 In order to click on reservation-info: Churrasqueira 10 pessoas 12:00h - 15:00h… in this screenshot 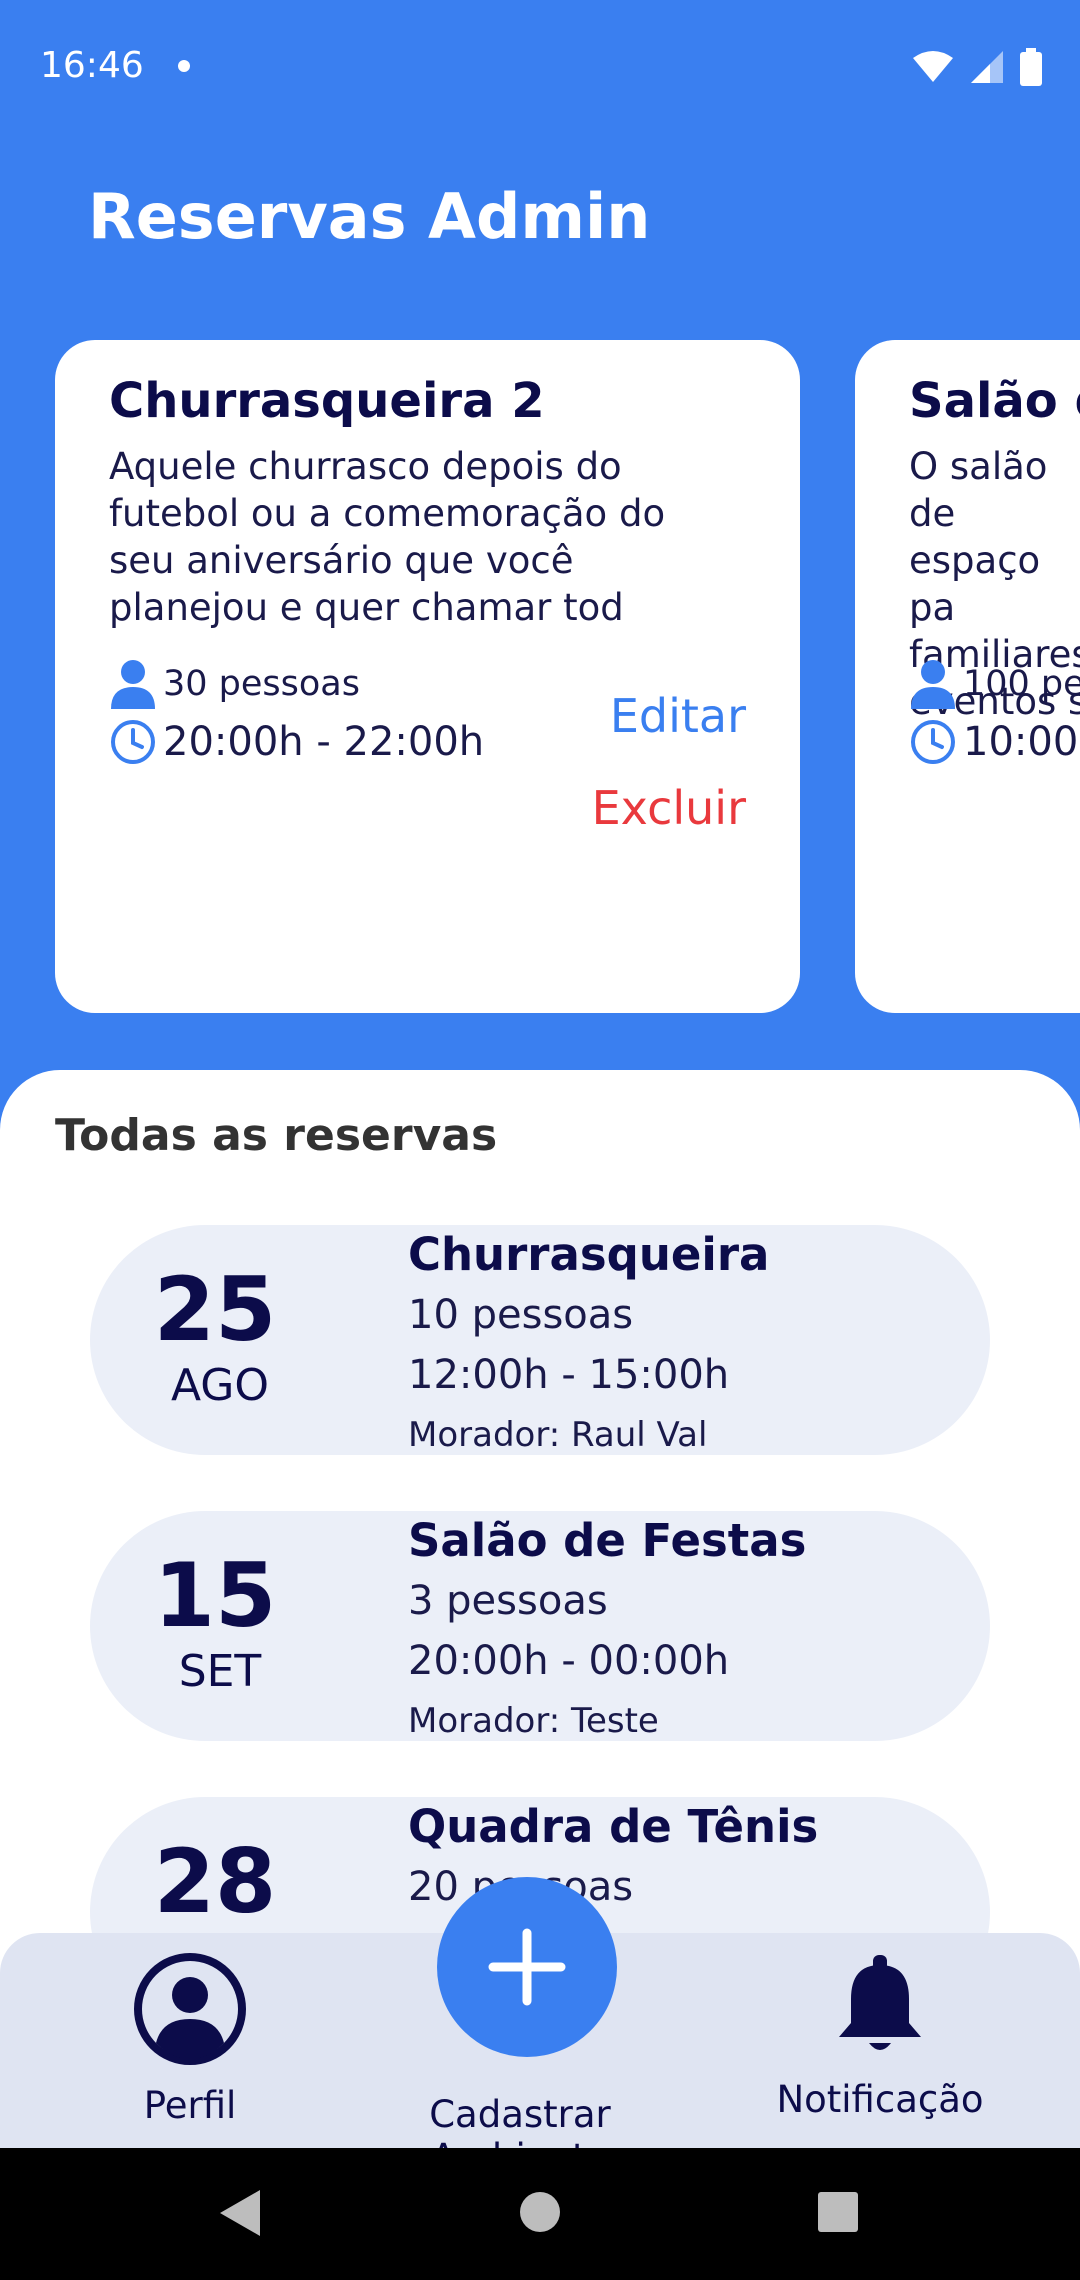, I will do `click(588, 1345)`.